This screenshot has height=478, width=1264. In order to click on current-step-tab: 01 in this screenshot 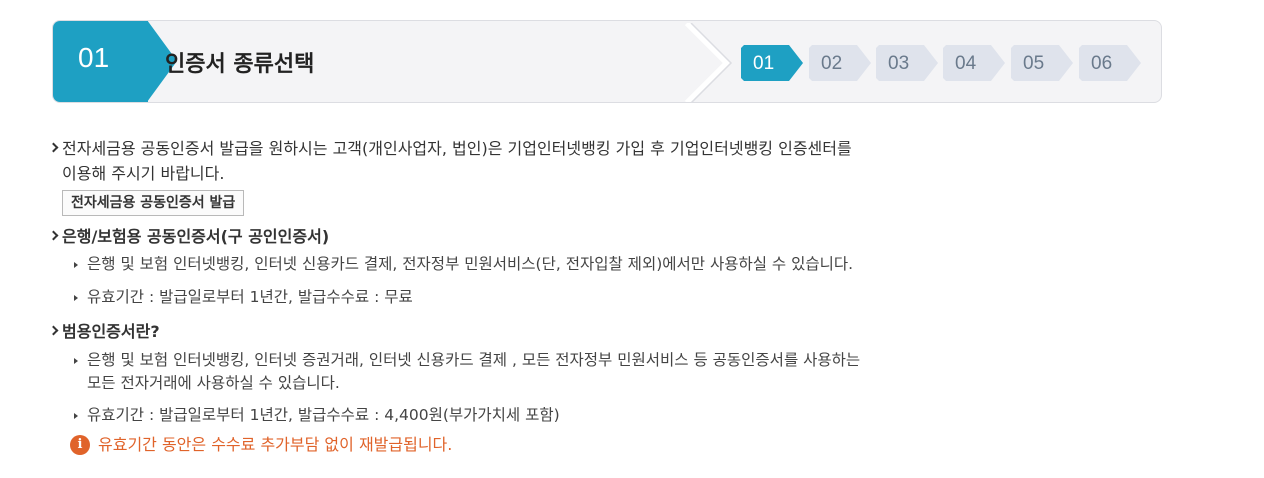, I will do `click(100, 61)`.